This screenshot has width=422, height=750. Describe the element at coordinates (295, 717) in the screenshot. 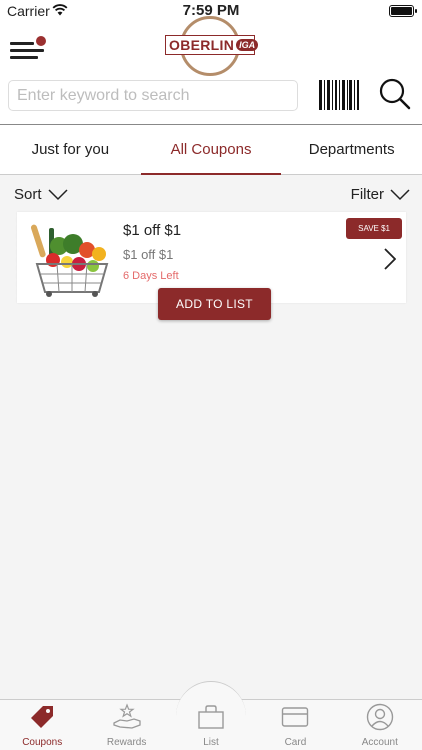

I see `card-icon` at that location.